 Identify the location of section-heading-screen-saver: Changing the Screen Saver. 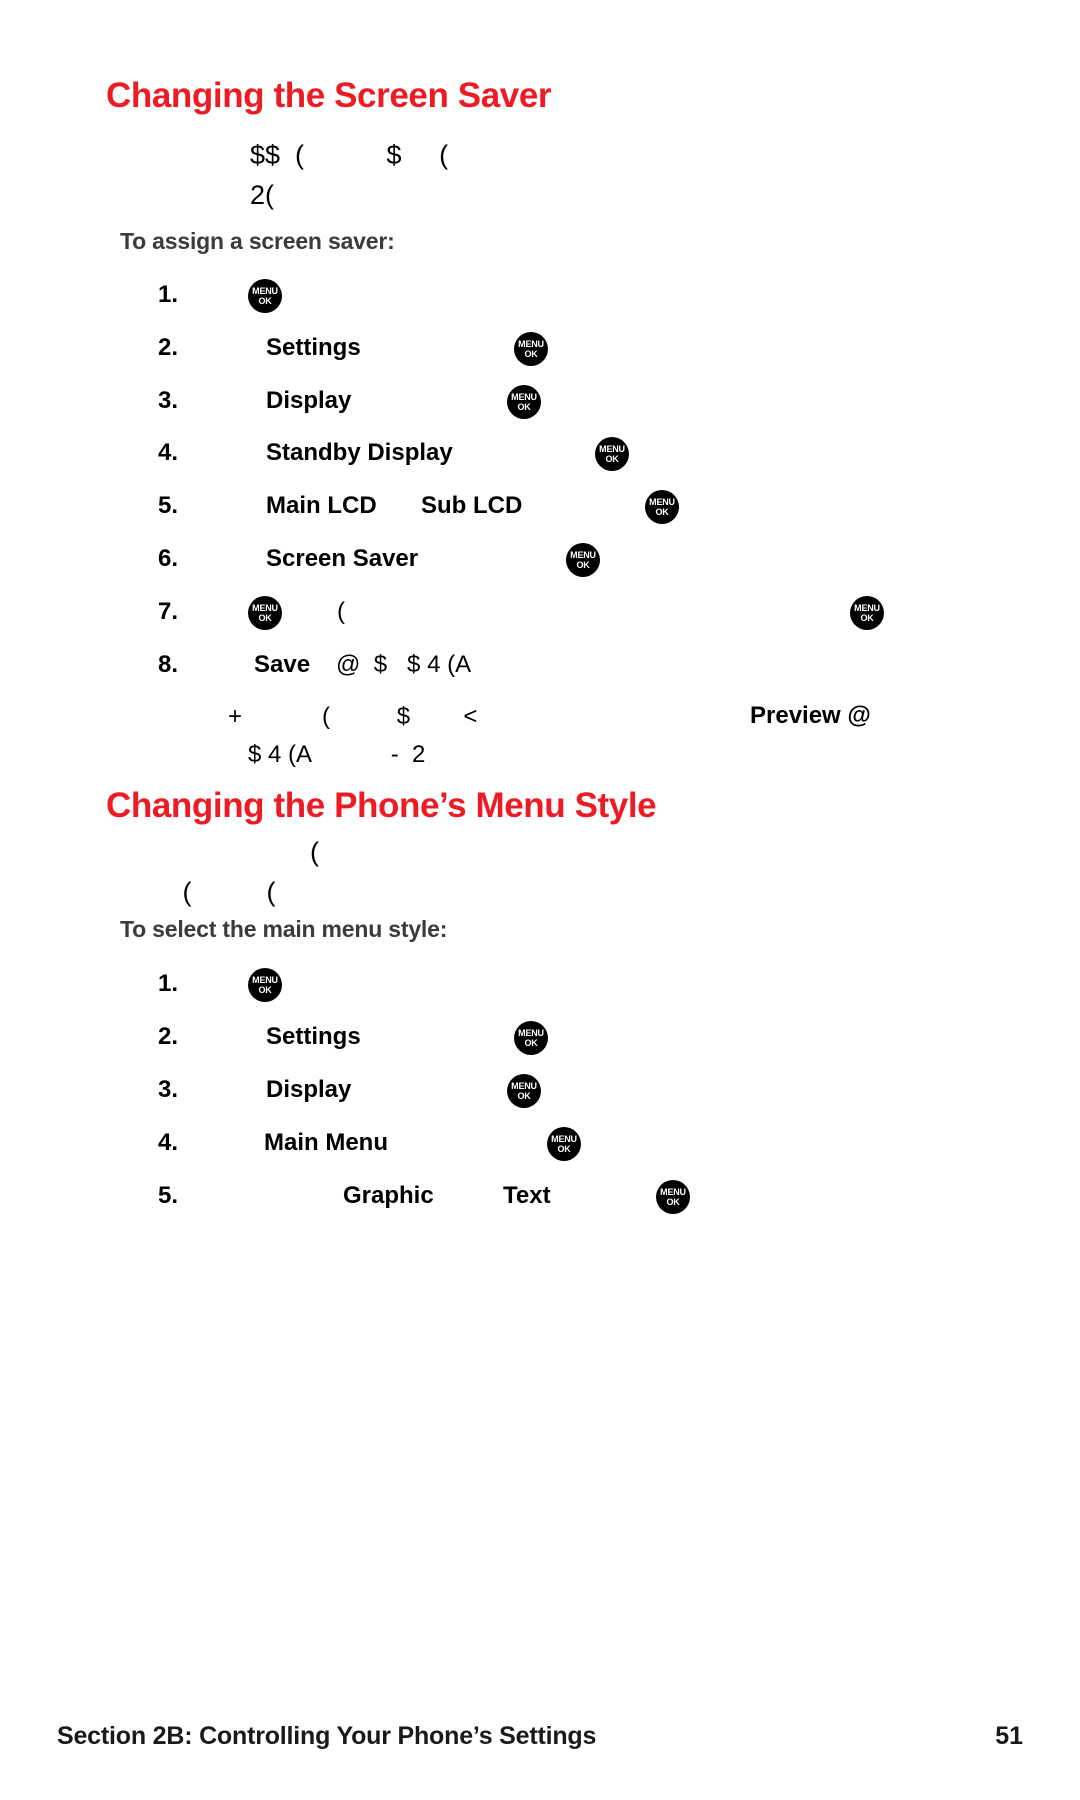
(329, 95).